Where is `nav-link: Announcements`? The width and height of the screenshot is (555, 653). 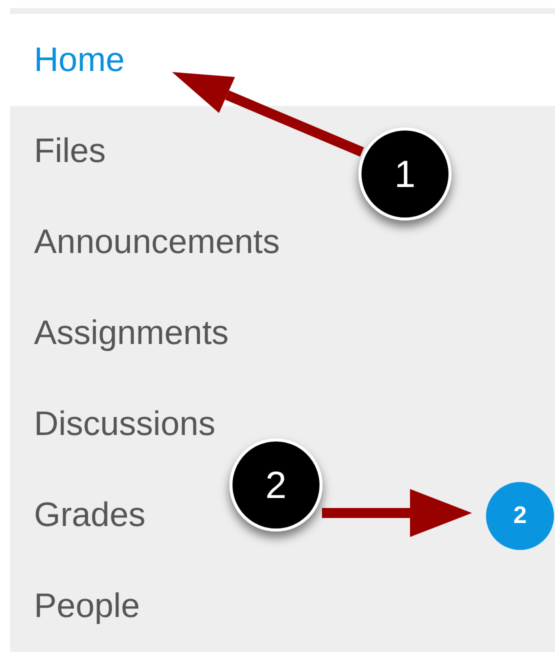
nav-link: Announcements is located at coordinates (157, 242).